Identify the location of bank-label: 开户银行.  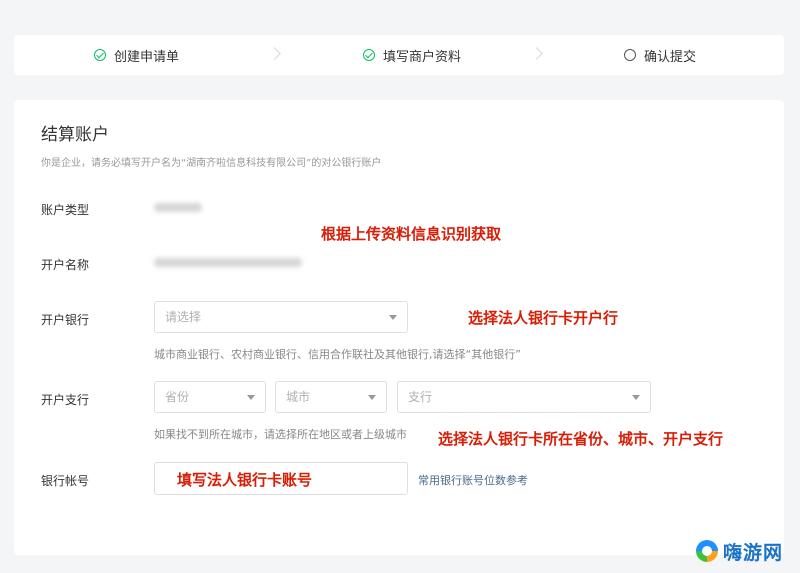
(65, 320).